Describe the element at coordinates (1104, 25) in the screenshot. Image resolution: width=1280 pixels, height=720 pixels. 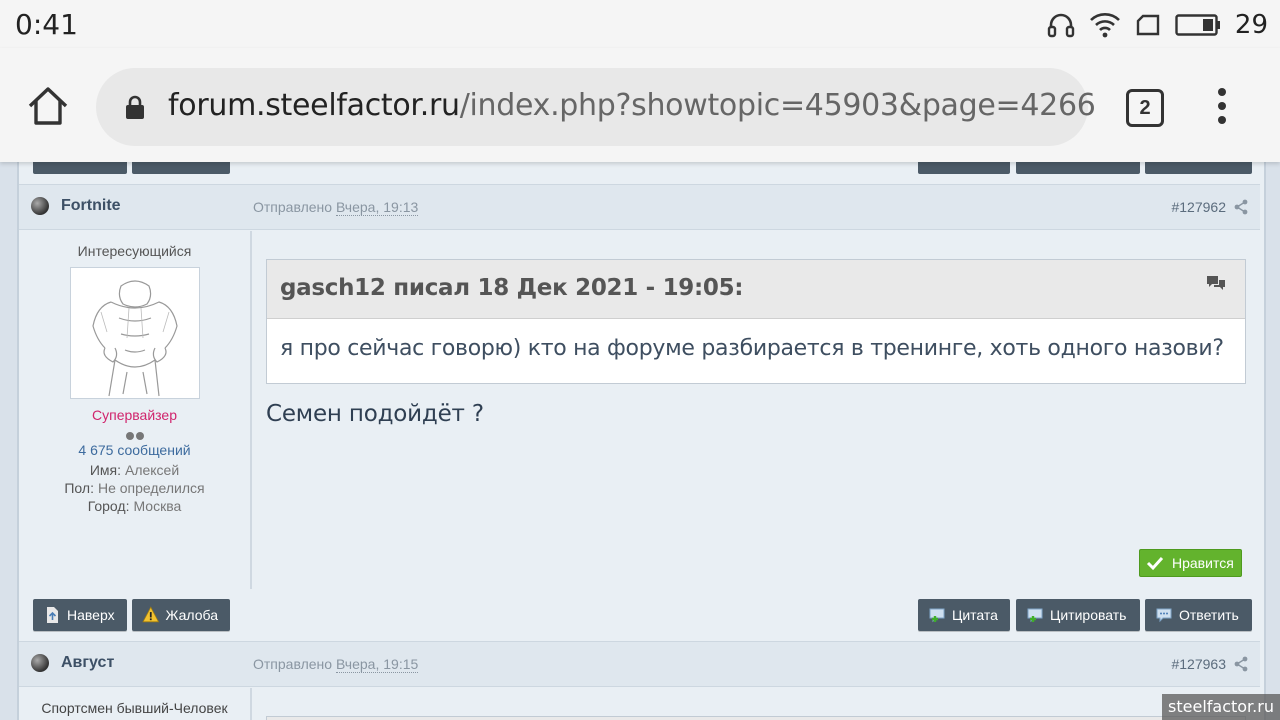
I see `wifi-icon` at that location.